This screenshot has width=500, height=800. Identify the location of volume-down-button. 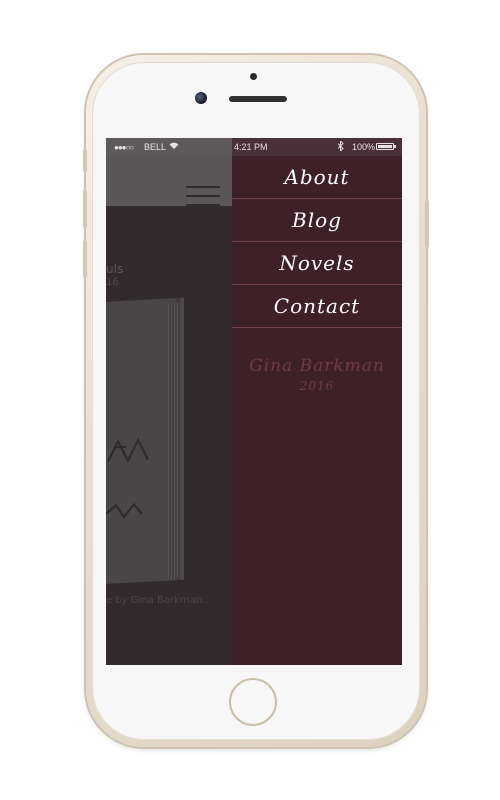
(85, 259).